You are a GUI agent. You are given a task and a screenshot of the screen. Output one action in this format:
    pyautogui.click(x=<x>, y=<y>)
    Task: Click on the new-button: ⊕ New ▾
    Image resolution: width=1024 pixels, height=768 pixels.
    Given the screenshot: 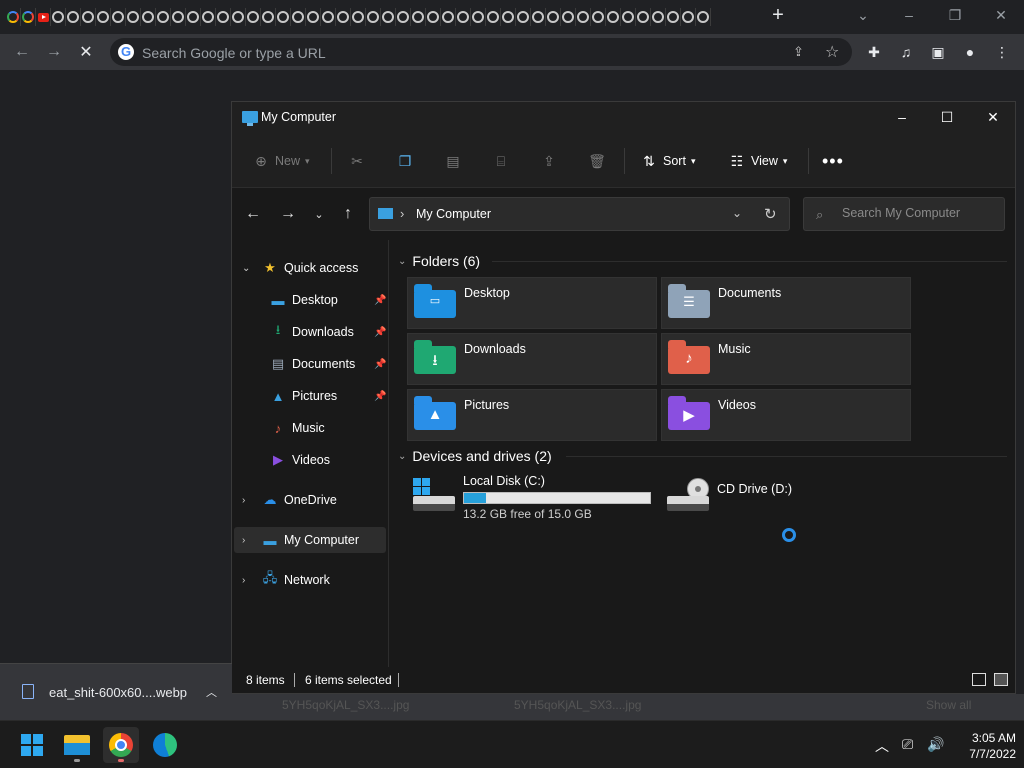 What is the action you would take?
    pyautogui.click(x=280, y=161)
    